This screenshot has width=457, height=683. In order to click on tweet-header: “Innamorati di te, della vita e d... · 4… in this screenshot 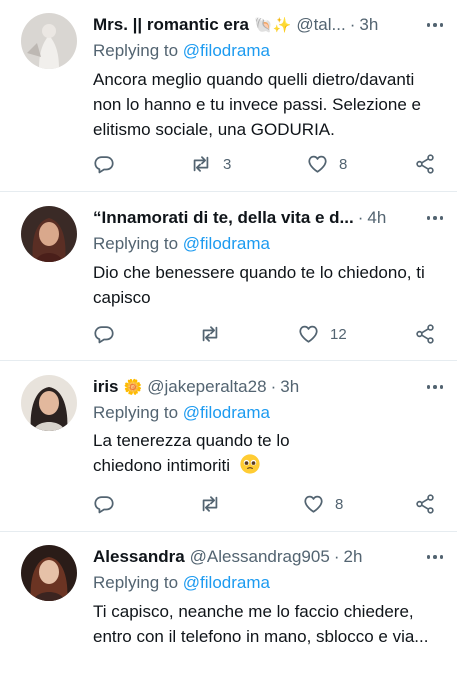, I will do `click(268, 218)`.